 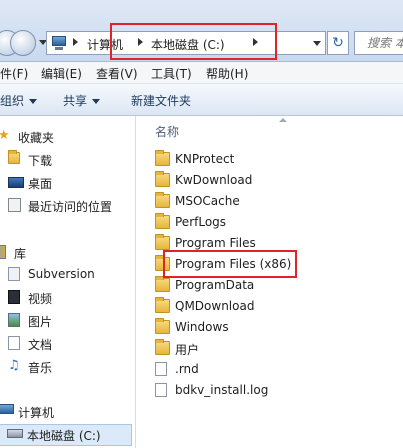 What do you see at coordinates (68, 344) in the screenshot?
I see `nav-documents: 文档` at bounding box center [68, 344].